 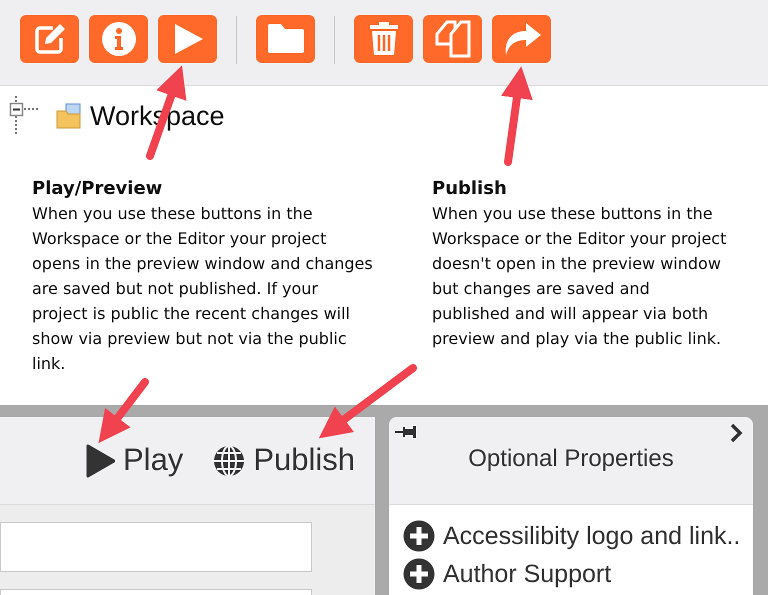 I want to click on pencil-button, so click(x=49, y=39).